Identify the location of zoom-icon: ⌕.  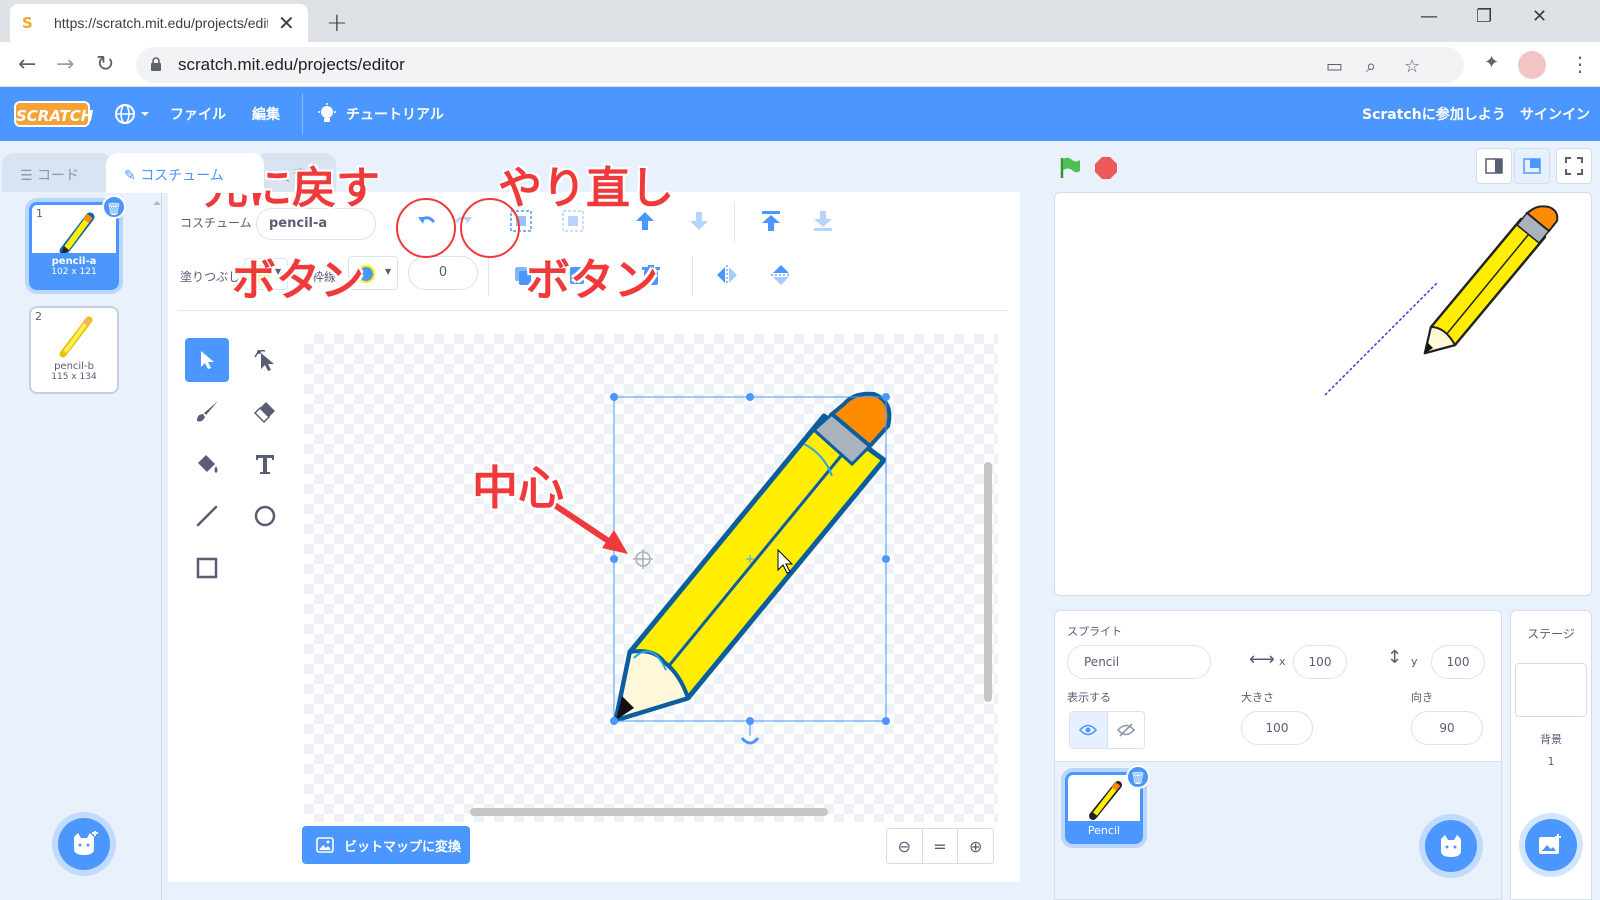
(1371, 66).